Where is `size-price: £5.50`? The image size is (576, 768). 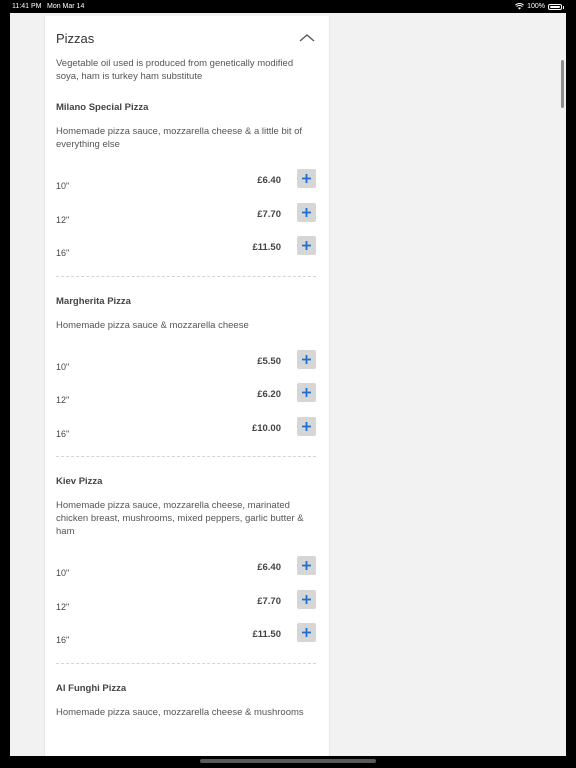 size-price: £5.50 is located at coordinates (269, 361).